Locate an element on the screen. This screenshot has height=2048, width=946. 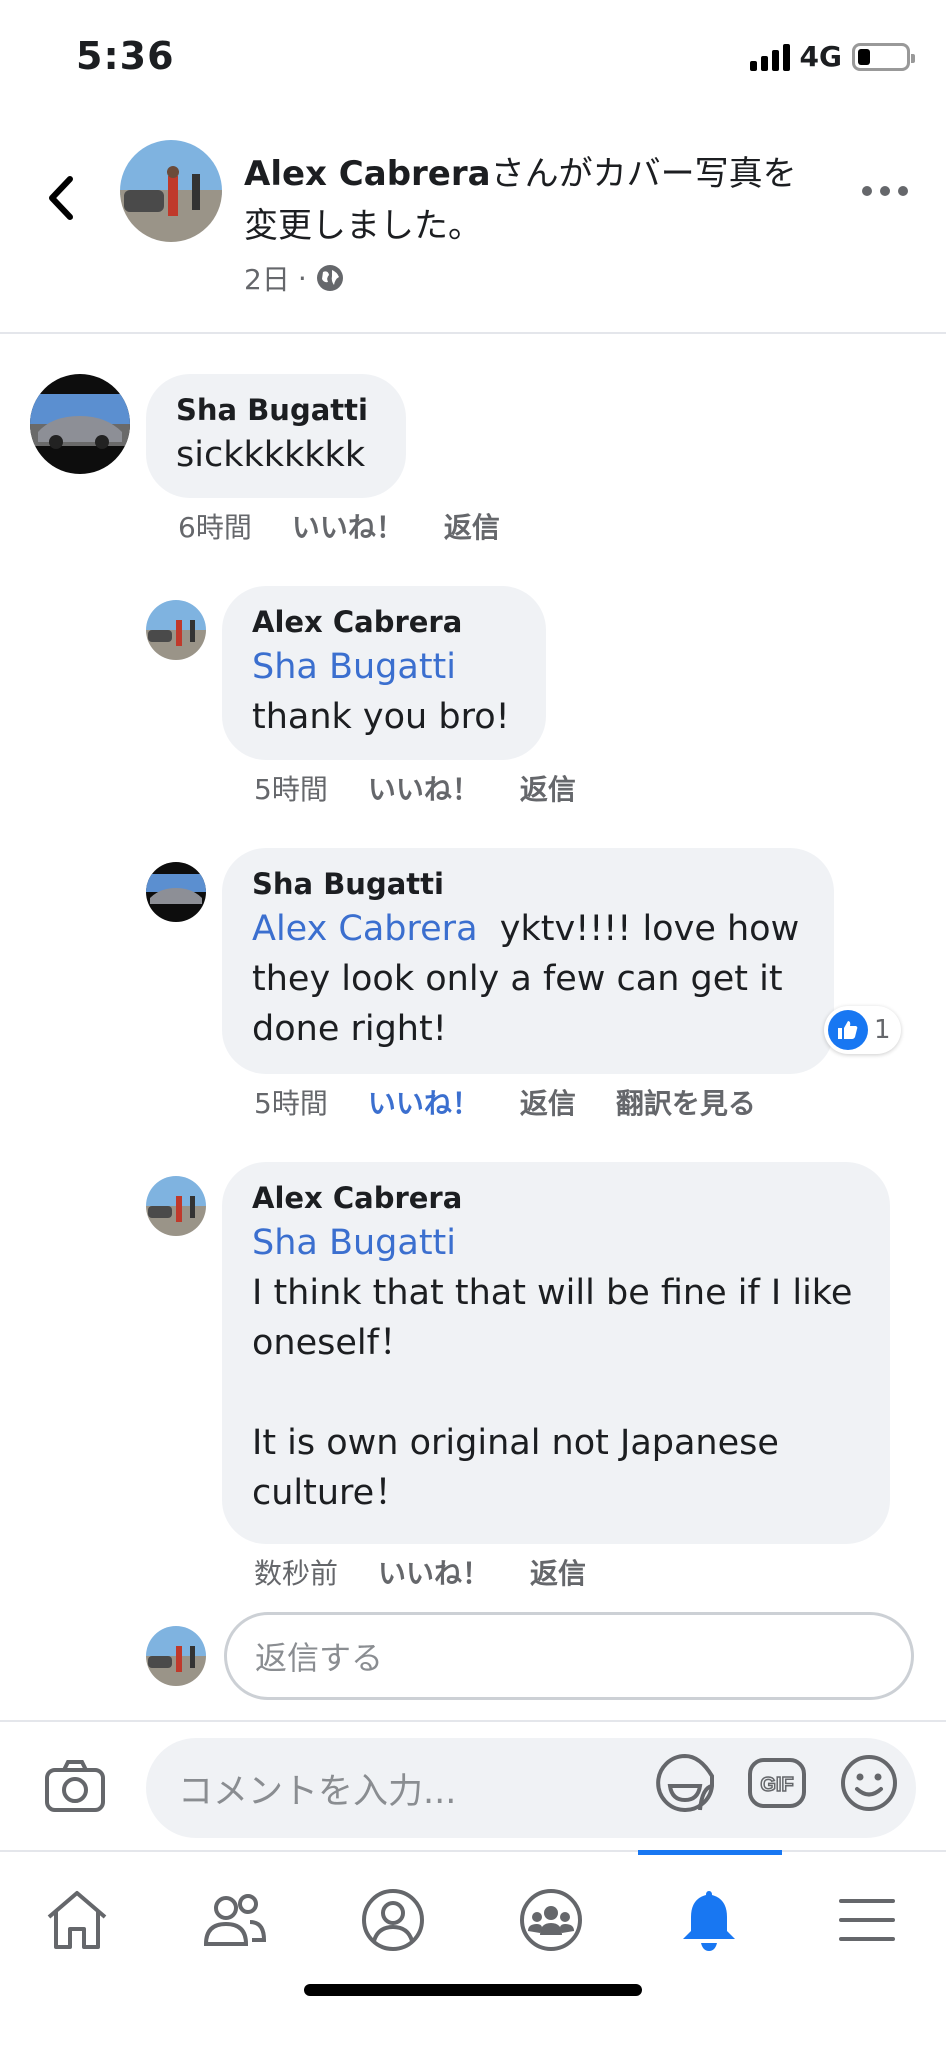
composer-actions: GIF is located at coordinates (777, 1783).